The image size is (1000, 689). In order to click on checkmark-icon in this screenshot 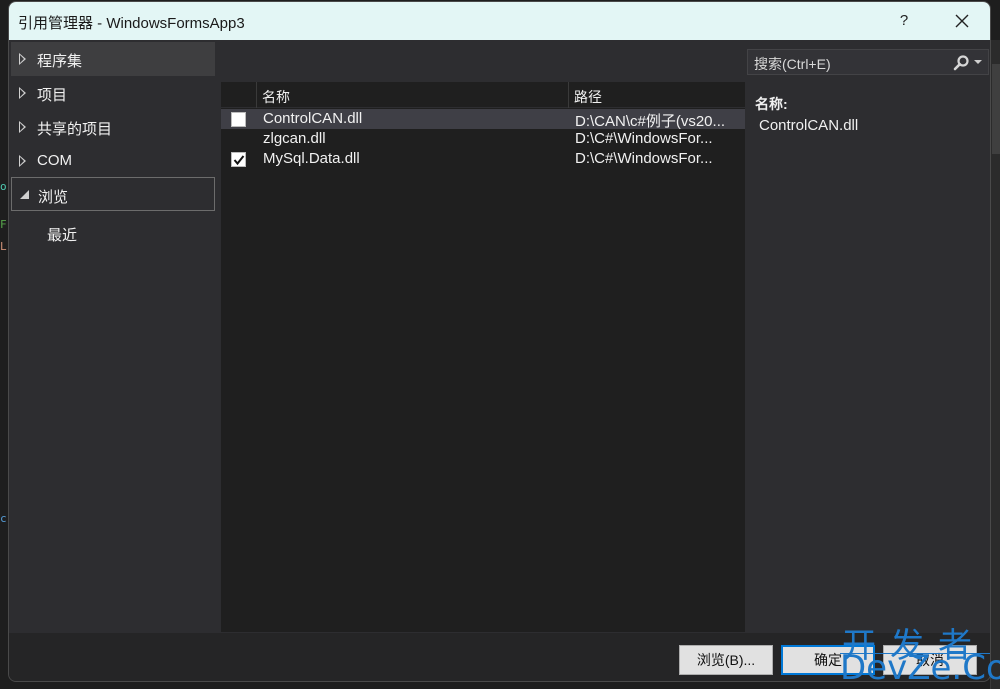, I will do `click(239, 160)`.